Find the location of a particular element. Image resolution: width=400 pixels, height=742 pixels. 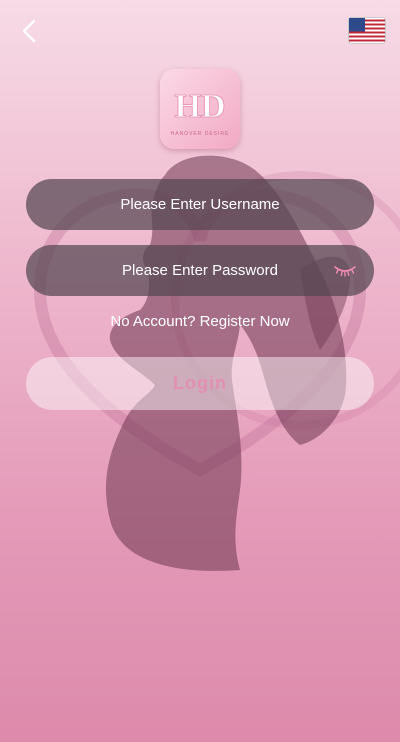

back-button is located at coordinates (30, 31).